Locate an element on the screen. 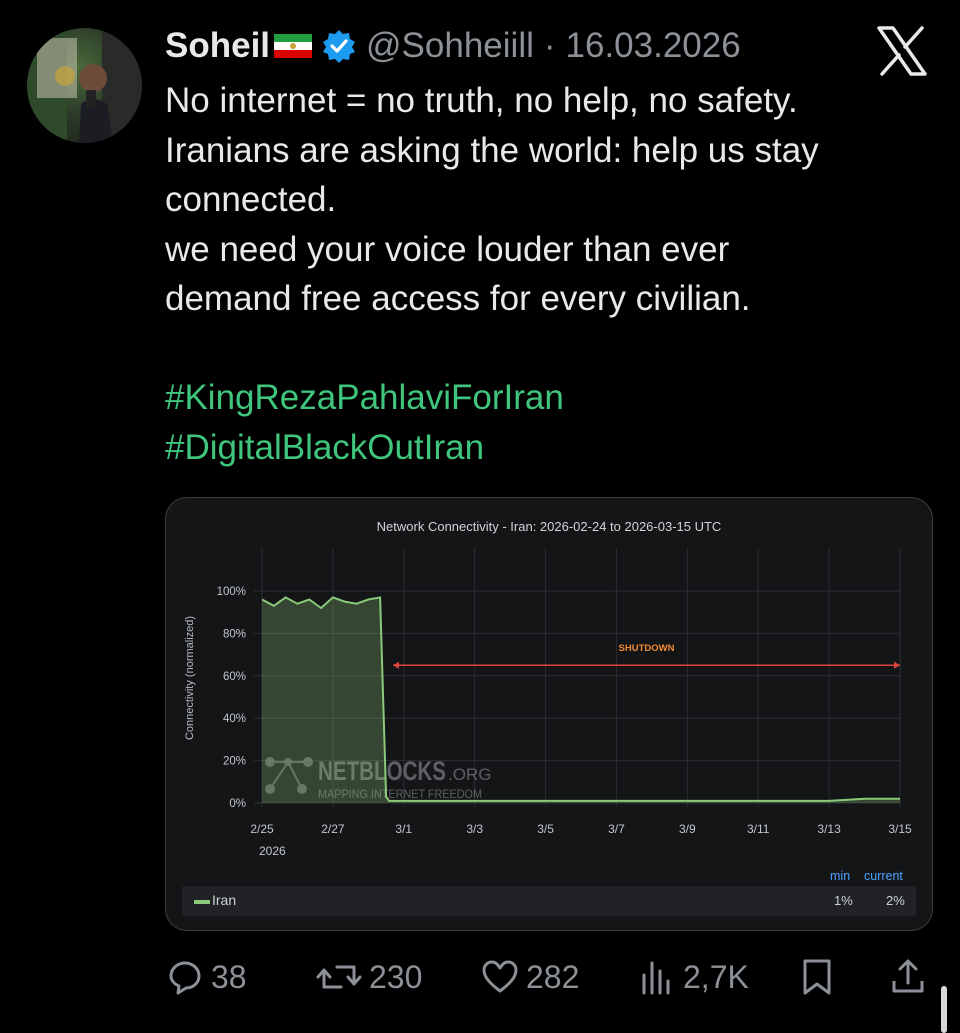  bookmark-button is located at coordinates (817, 977).